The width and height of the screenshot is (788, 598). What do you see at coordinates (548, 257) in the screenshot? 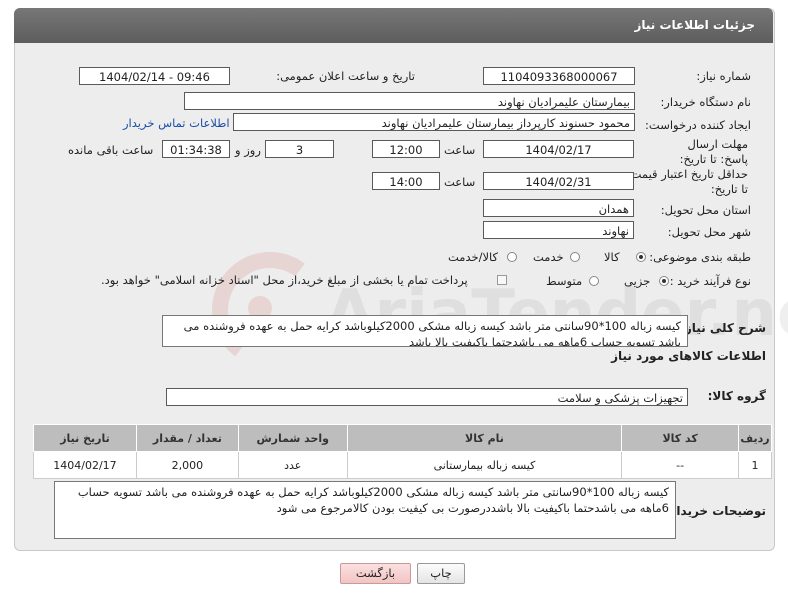
I see `category-option-service: خدمت` at bounding box center [548, 257].